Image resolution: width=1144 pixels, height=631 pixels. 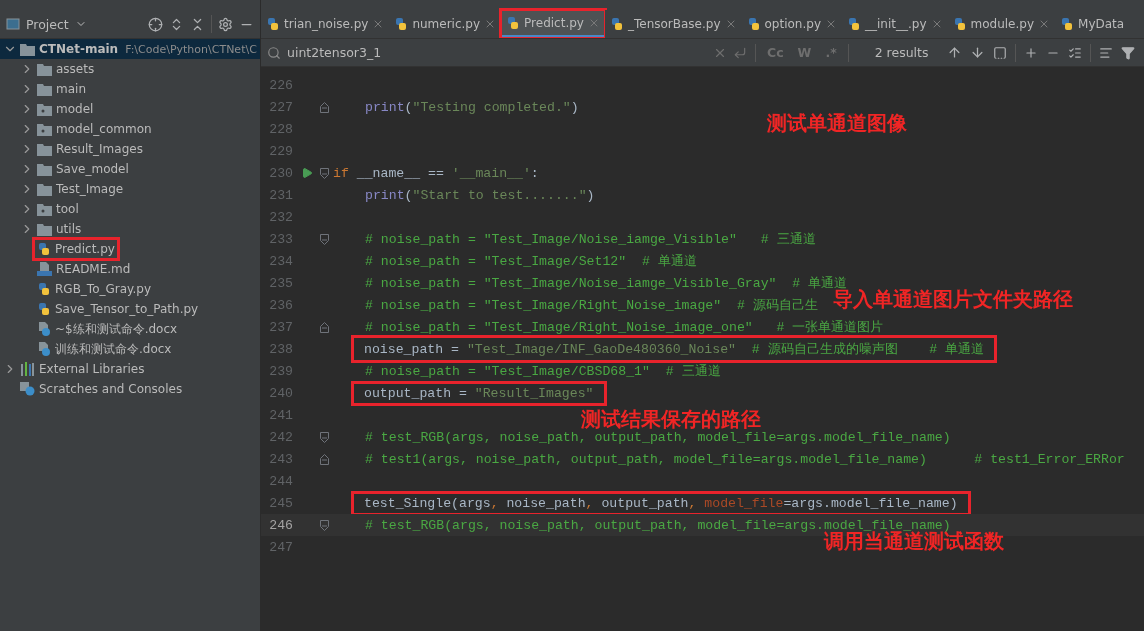 I want to click on run-icon, so click(x=307, y=173).